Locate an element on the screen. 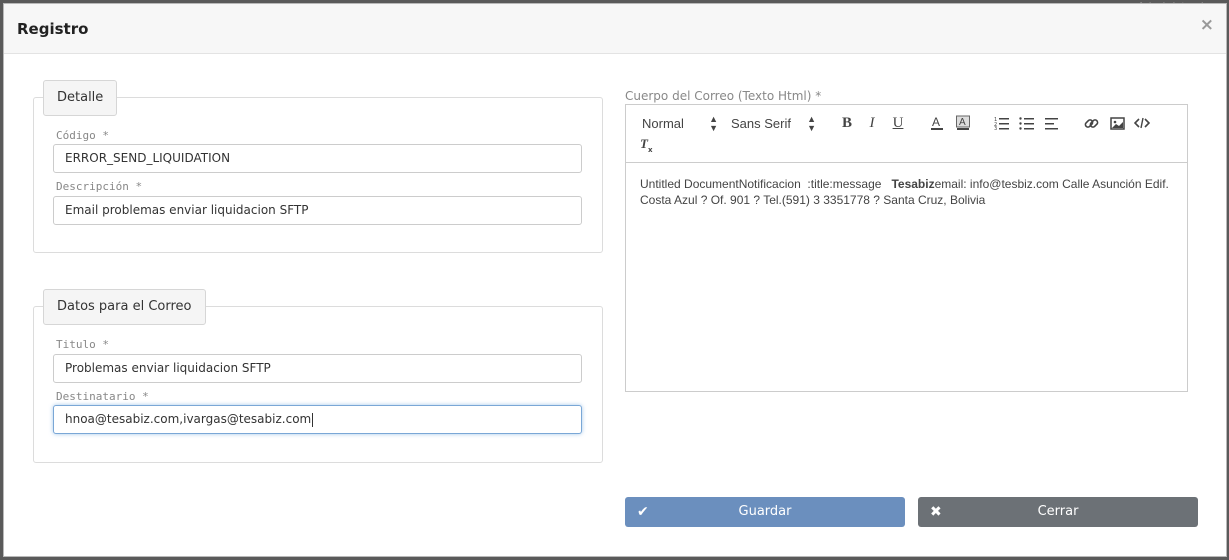  align-icon is located at coordinates (1052, 123).